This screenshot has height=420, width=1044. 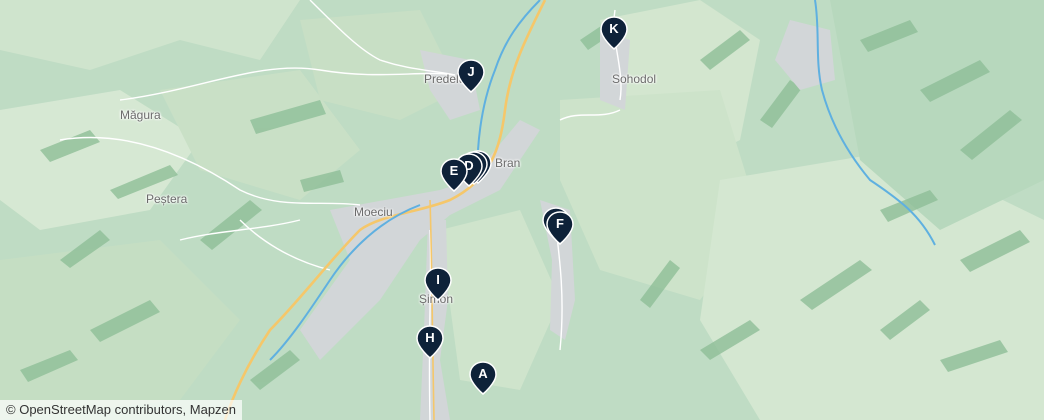 What do you see at coordinates (508, 163) in the screenshot?
I see `place-label-bran: Bran` at bounding box center [508, 163].